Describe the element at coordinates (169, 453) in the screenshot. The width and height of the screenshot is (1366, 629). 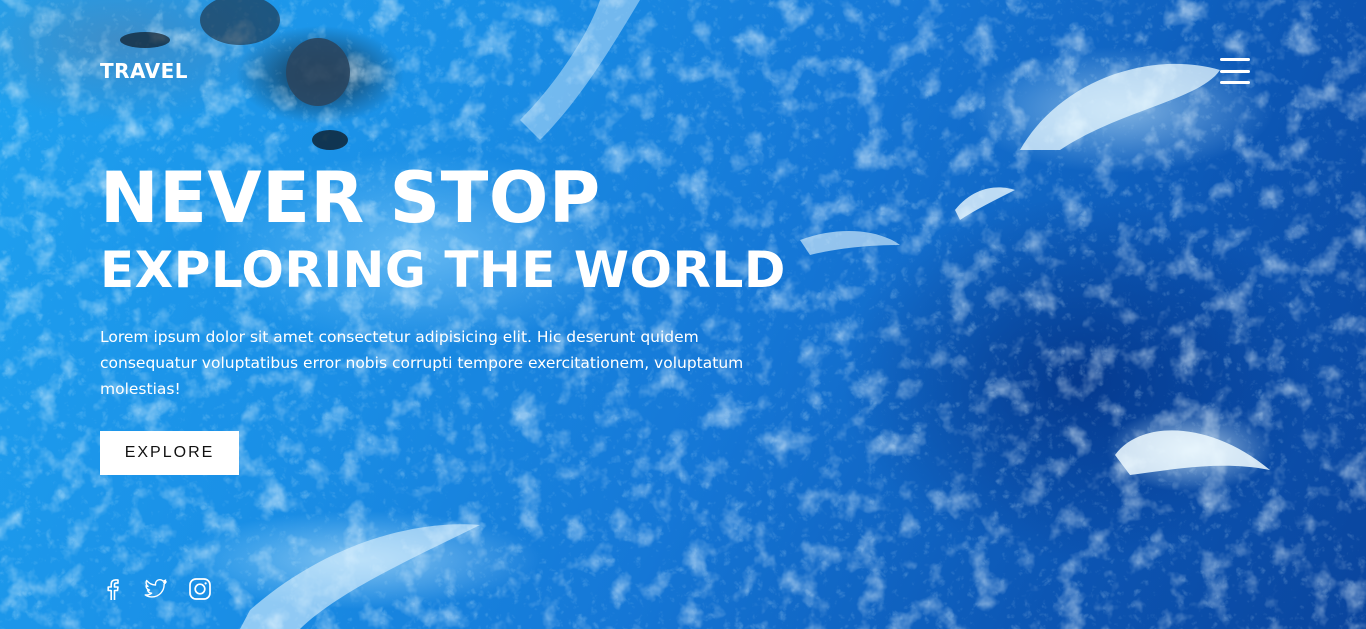
I see `explore-button: EXPLORE` at that location.